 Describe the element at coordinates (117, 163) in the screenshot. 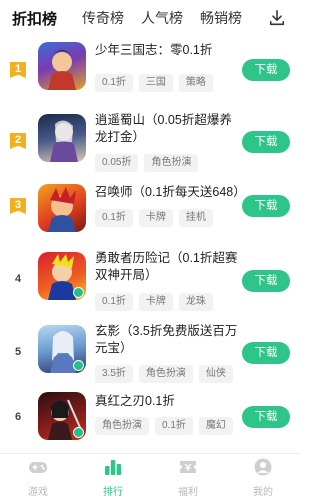

I see `tag: 0.05折` at that location.